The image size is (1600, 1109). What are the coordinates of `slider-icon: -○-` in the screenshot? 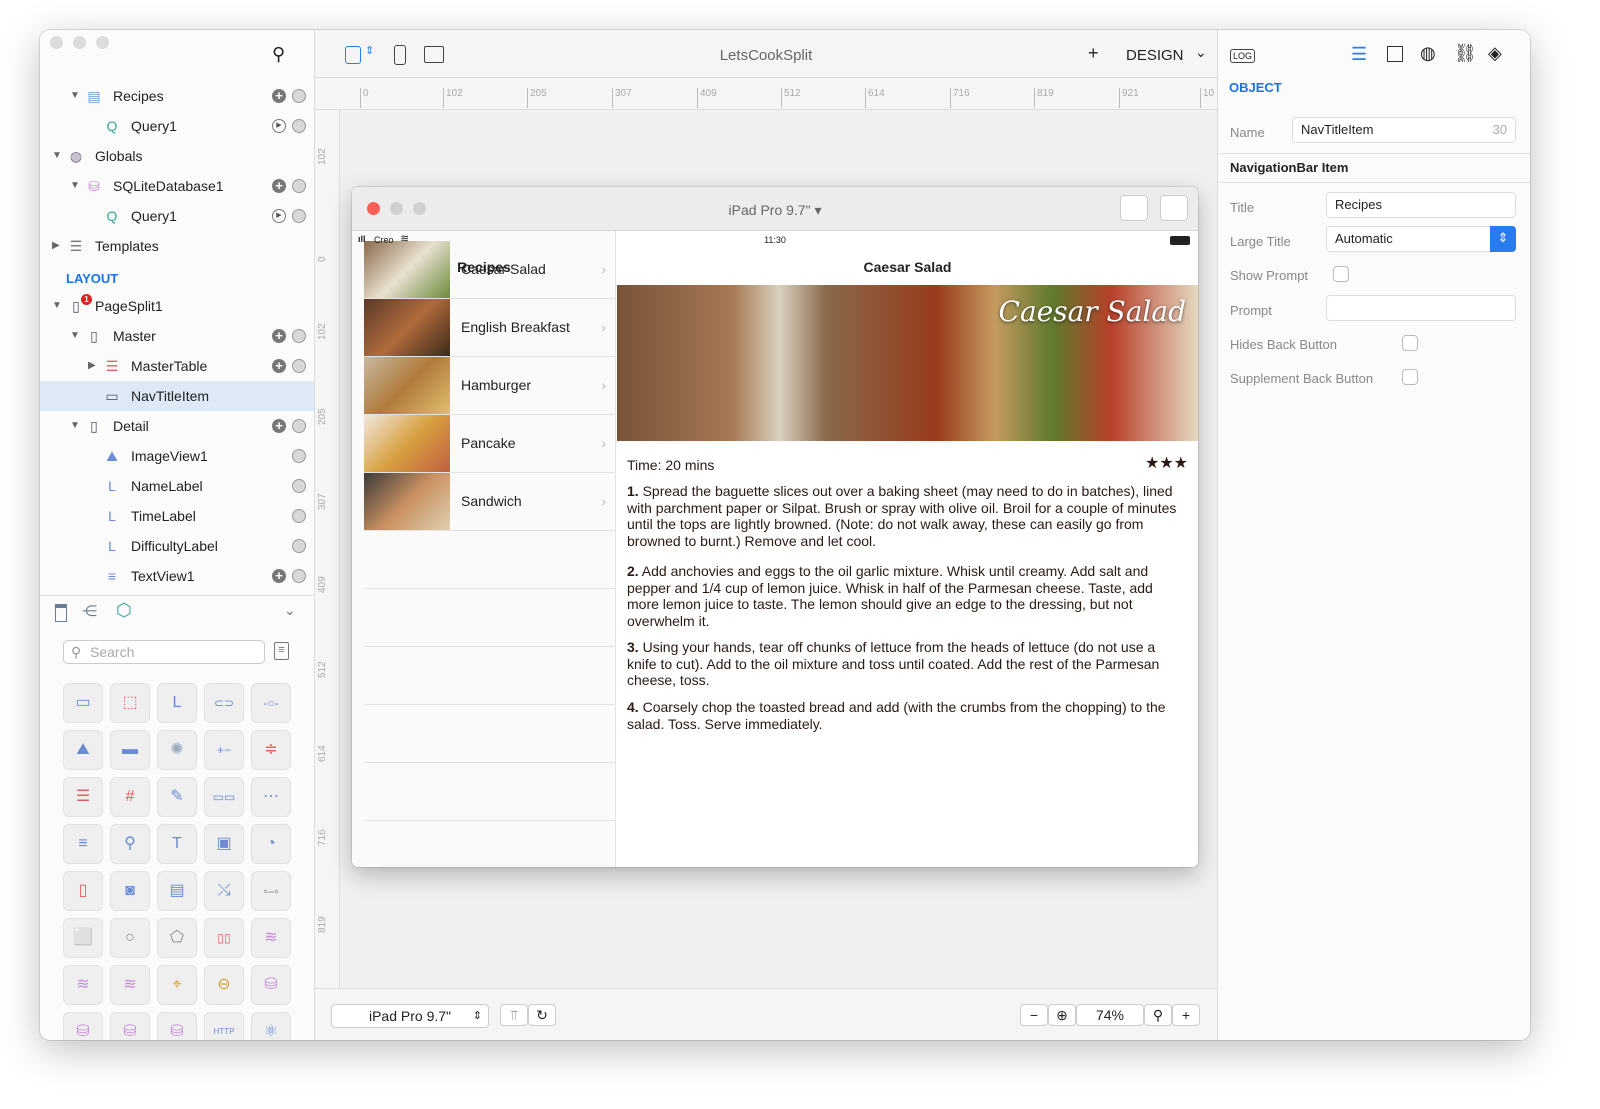 It's located at (271, 703).